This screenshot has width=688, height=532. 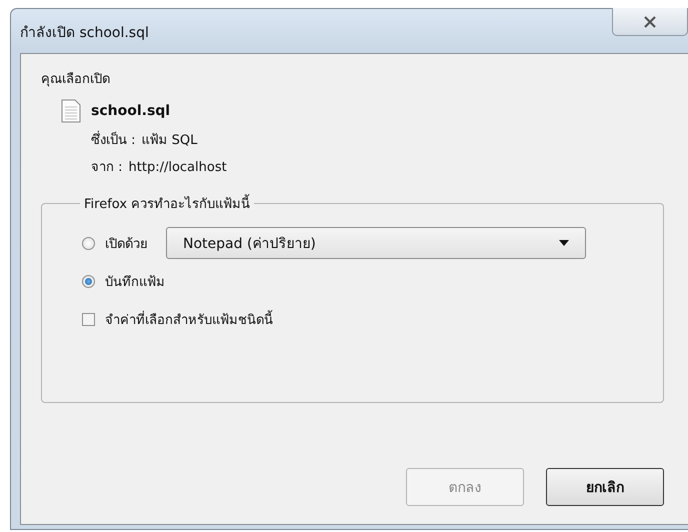 I want to click on source-label: จาก :, so click(x=107, y=168).